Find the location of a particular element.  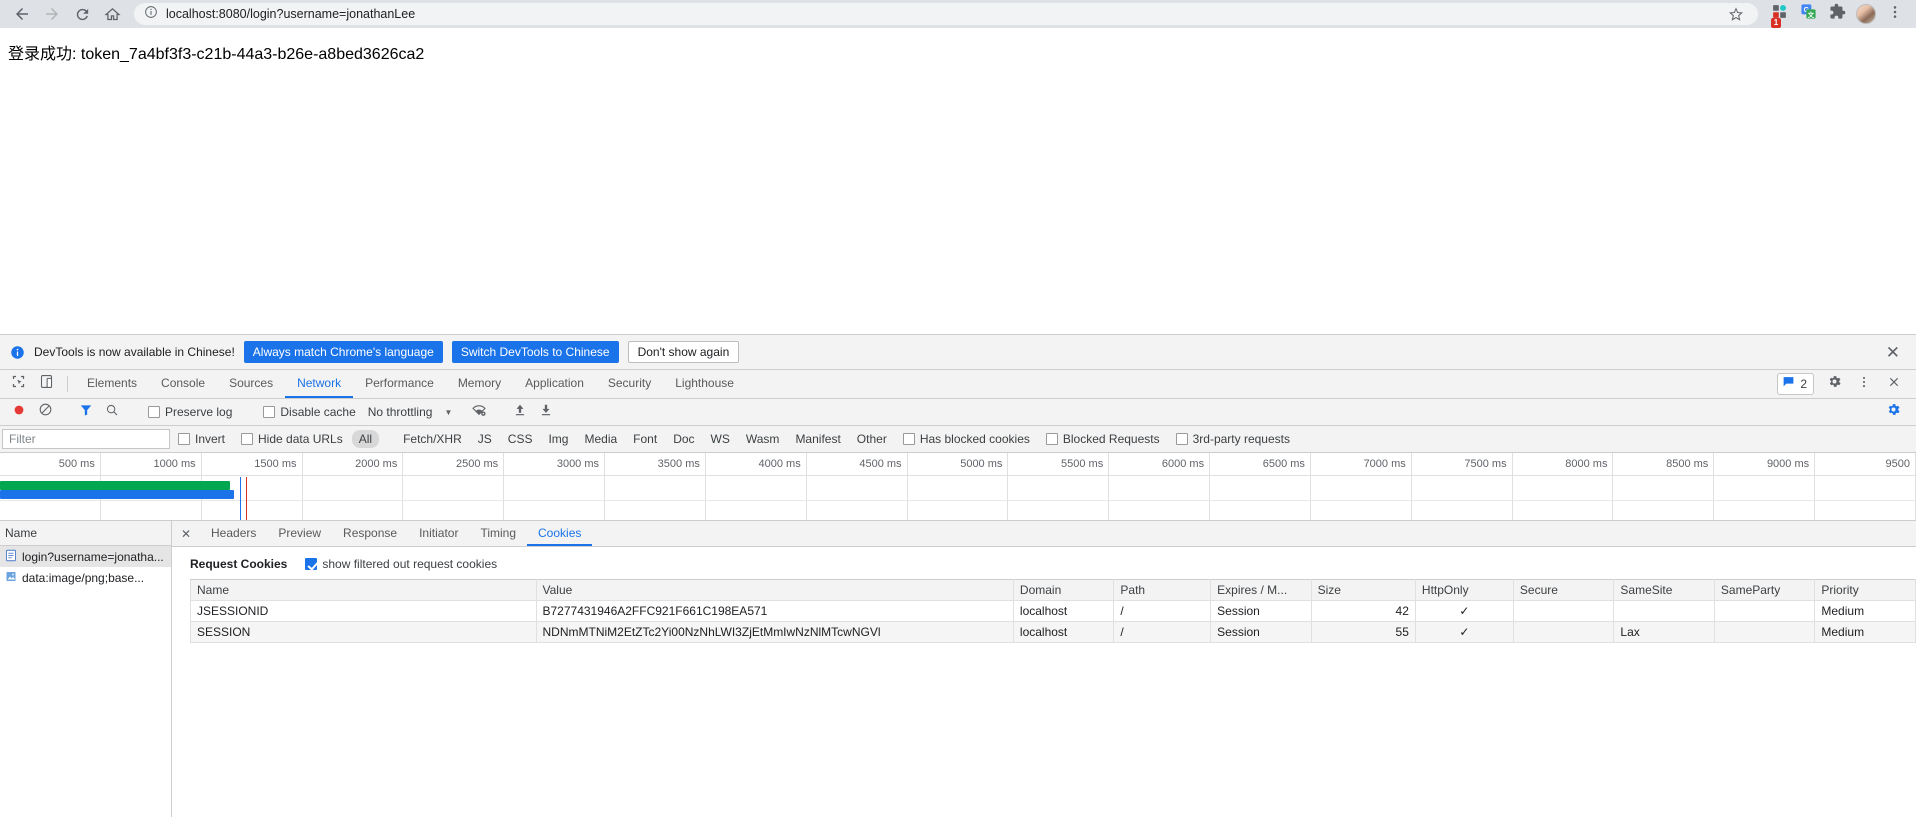

hide-data-urls-box is located at coordinates (247, 439).